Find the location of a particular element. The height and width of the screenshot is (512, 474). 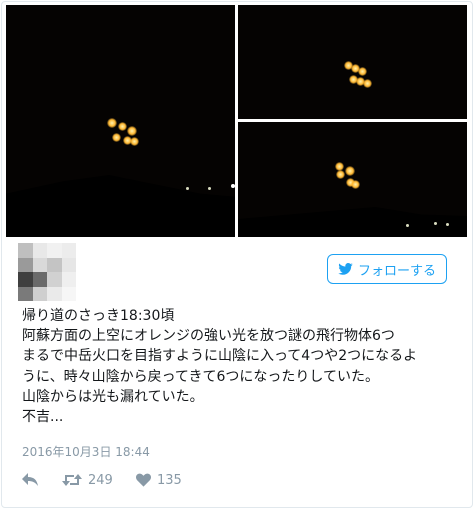

like-count: 135 is located at coordinates (169, 480).